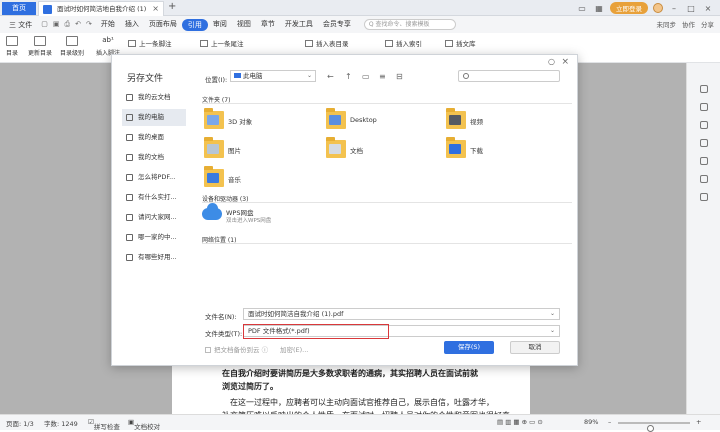 The height and width of the screenshot is (432, 720). Describe the element at coordinates (688, 24) in the screenshot. I see `menubar-right-item: 协作` at that location.